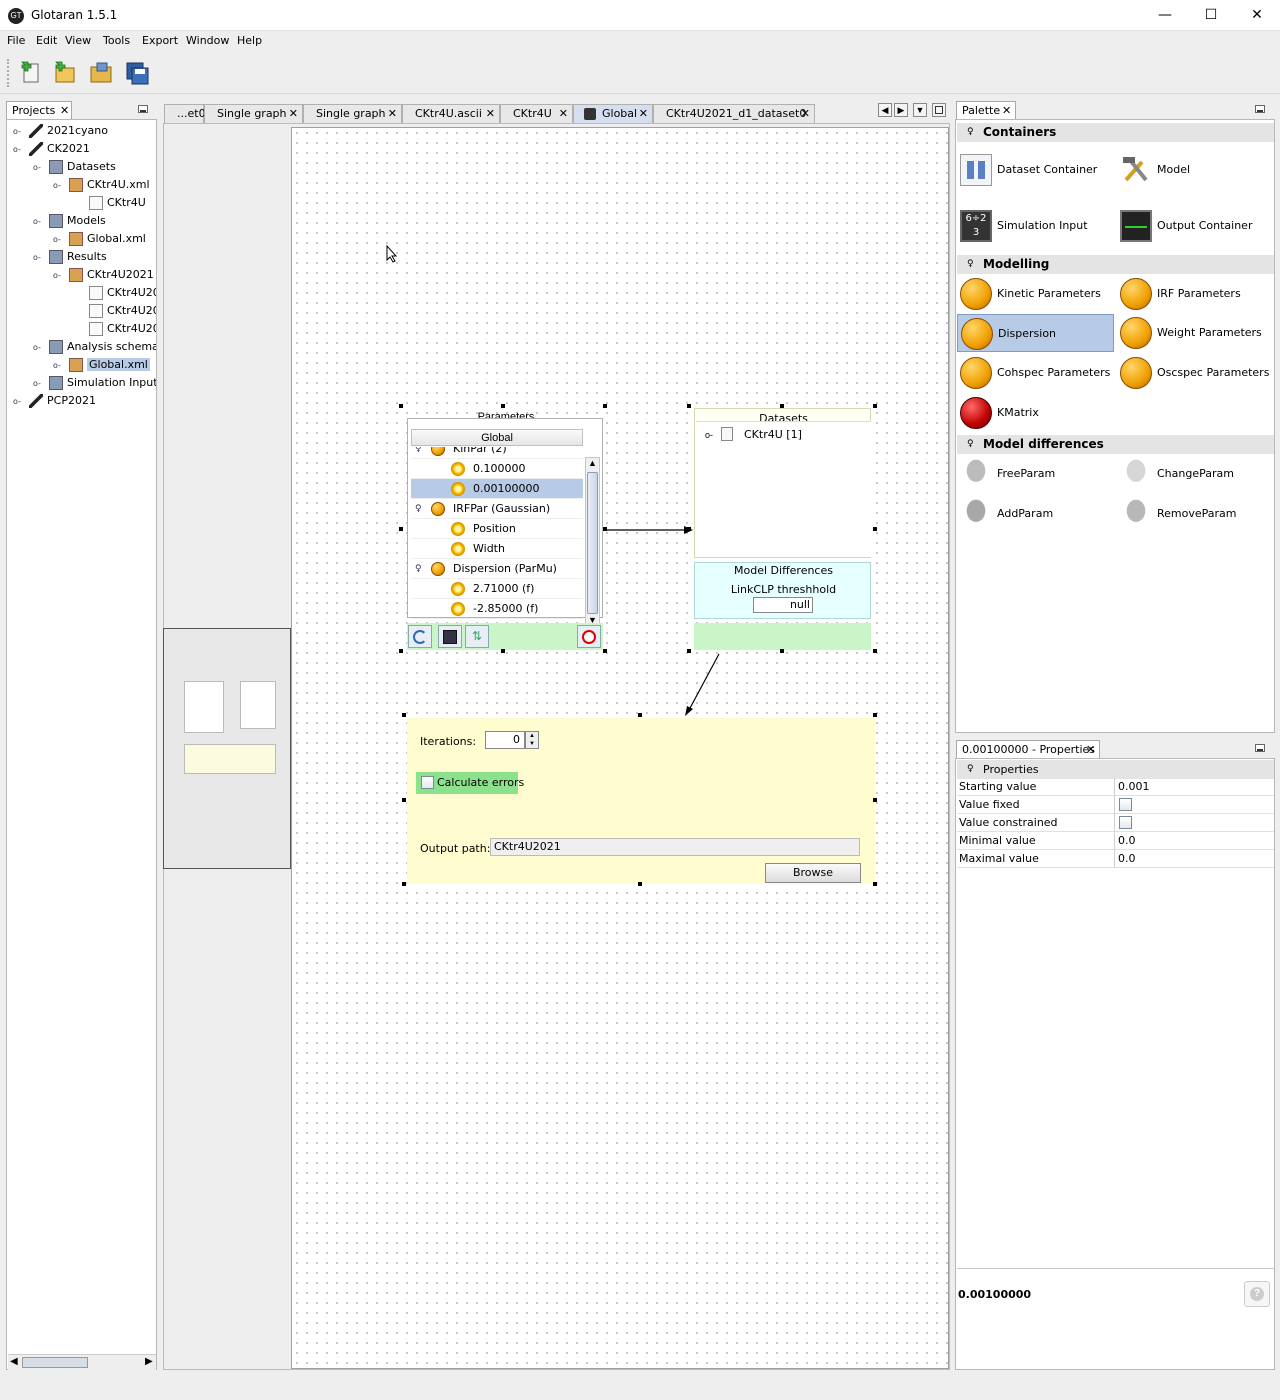  What do you see at coordinates (1260, 109) in the screenshot?
I see `minimize-palette-icon` at bounding box center [1260, 109].